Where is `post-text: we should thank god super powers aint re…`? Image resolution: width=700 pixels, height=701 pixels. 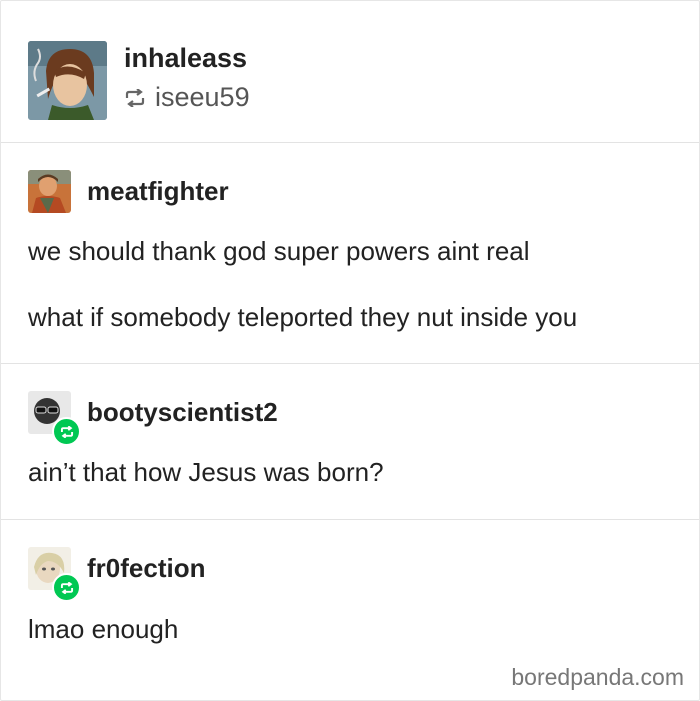 post-text: we should thank god super powers aint re… is located at coordinates (279, 251).